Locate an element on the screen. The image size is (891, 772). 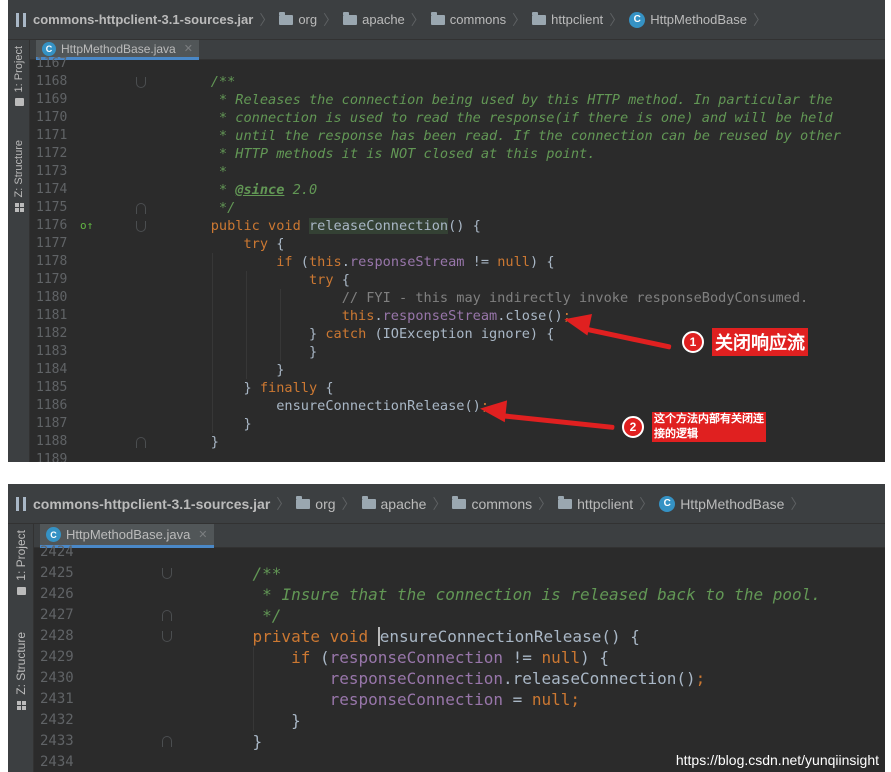
code-line: 2432 } is located at coordinates (459, 720).